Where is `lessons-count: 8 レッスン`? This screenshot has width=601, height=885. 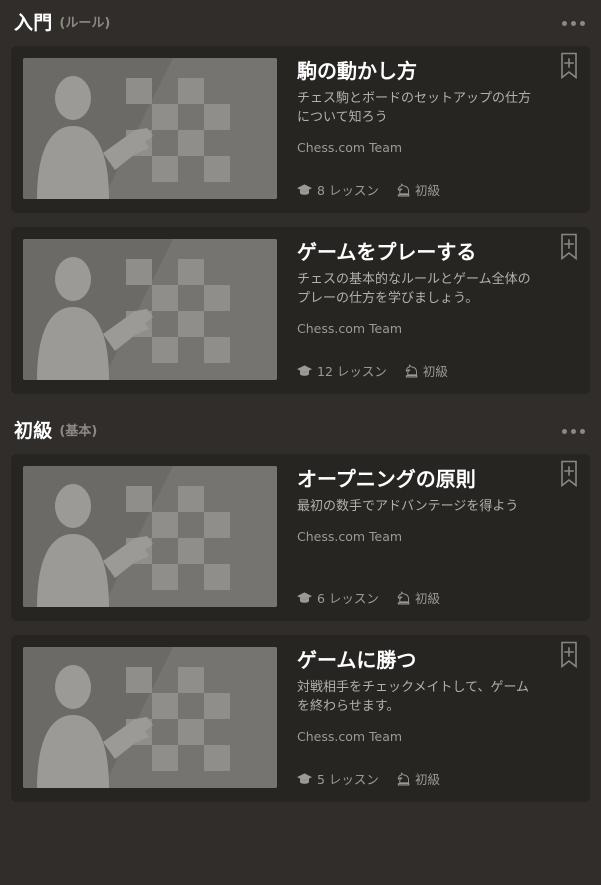
lessons-count: 8 レッスン is located at coordinates (338, 189).